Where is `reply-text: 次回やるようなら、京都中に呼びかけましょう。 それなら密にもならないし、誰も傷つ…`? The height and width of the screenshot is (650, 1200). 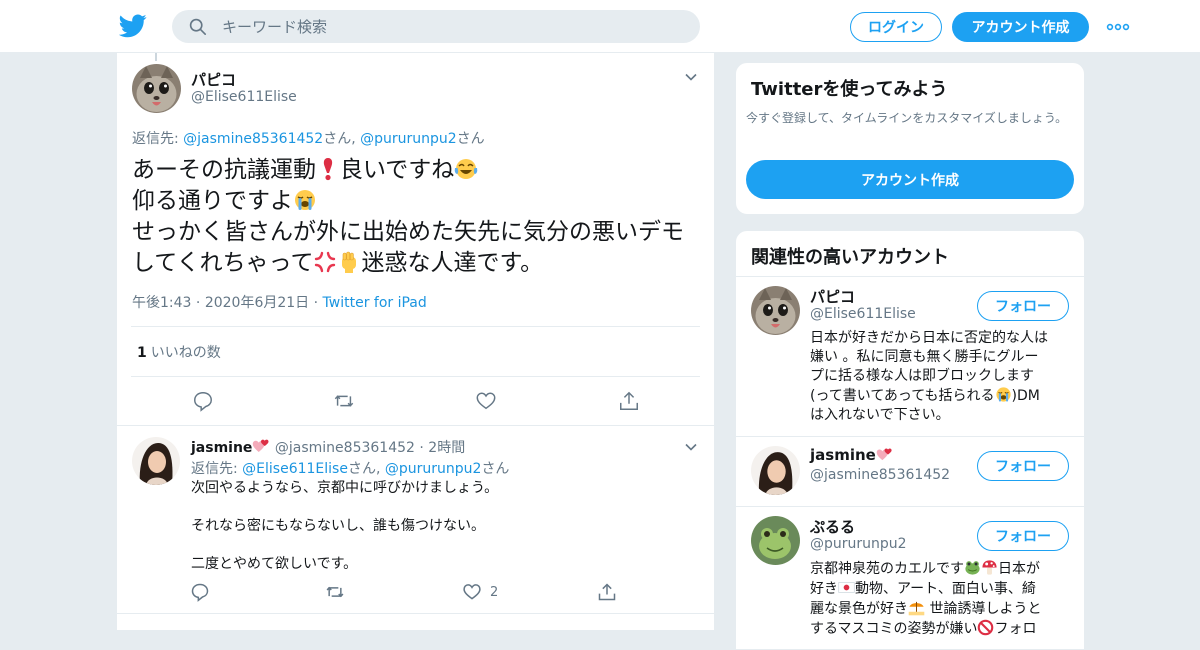 reply-text: 次回やるようなら、京都中に呼びかけましょう。 それなら密にもならないし、誰も傷つ… is located at coordinates (344, 526).